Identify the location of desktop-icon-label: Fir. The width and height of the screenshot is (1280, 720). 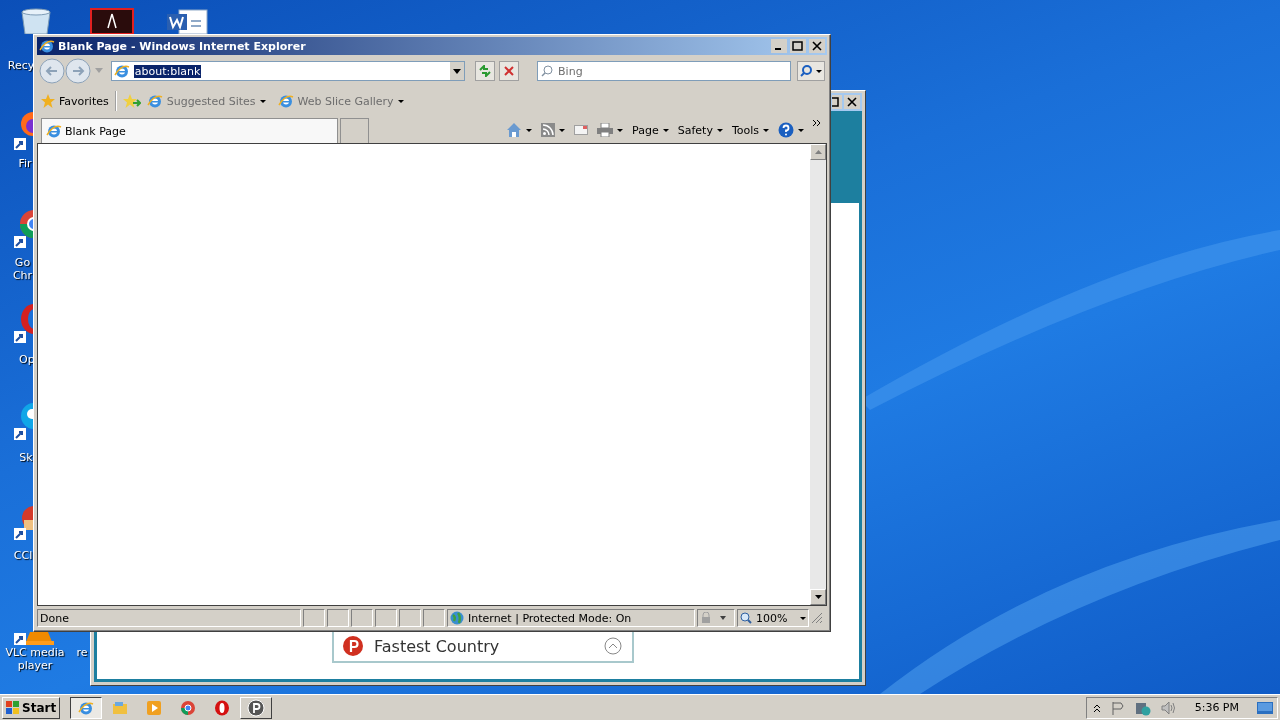
(25, 163).